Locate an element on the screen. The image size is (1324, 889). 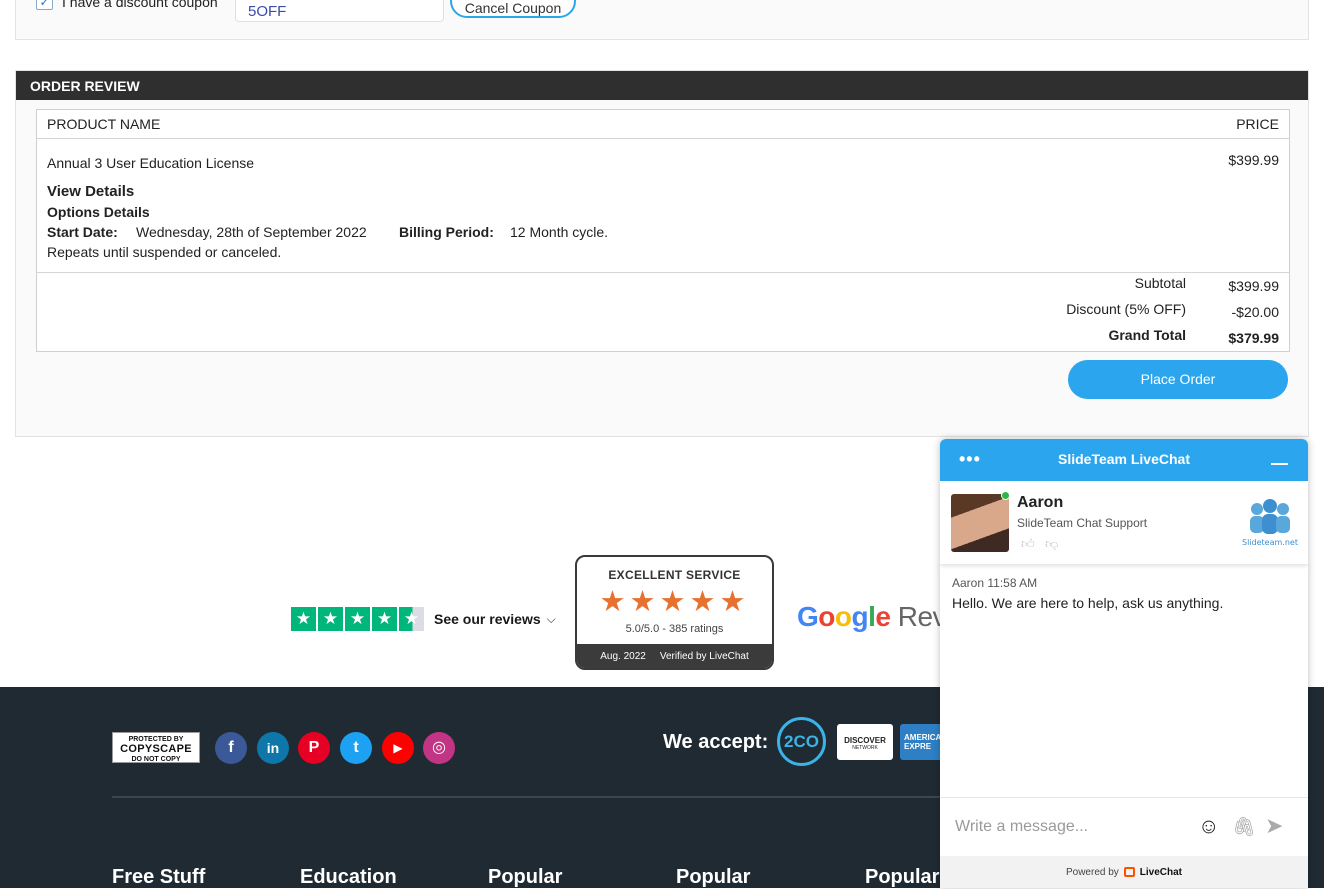
send-icon: ➤ is located at coordinates (1274, 826).